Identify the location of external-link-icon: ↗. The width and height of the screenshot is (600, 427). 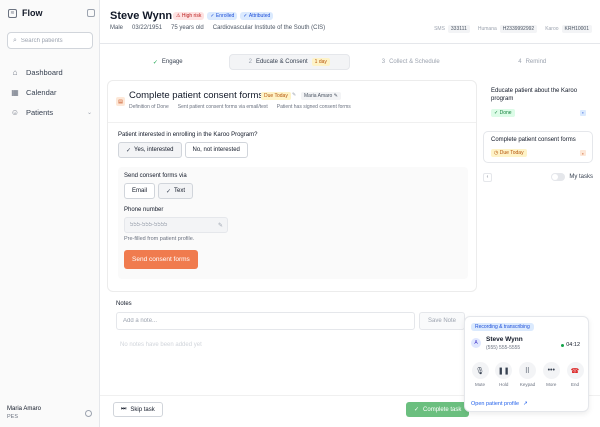
(525, 404).